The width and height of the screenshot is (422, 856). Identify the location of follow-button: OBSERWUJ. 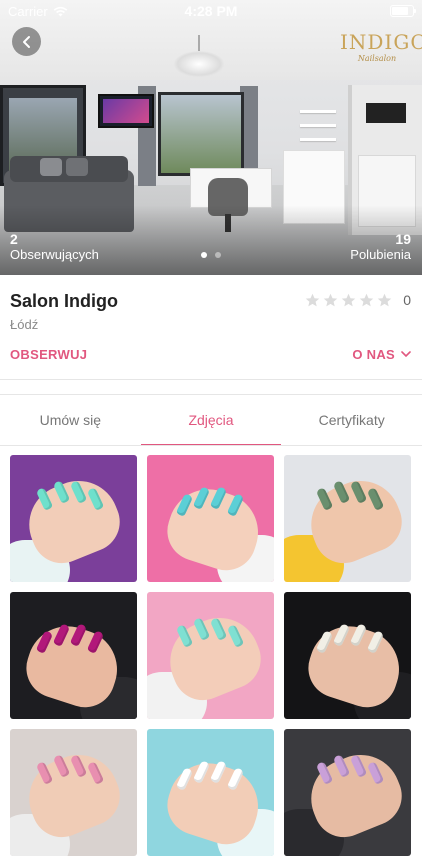
(48, 354).